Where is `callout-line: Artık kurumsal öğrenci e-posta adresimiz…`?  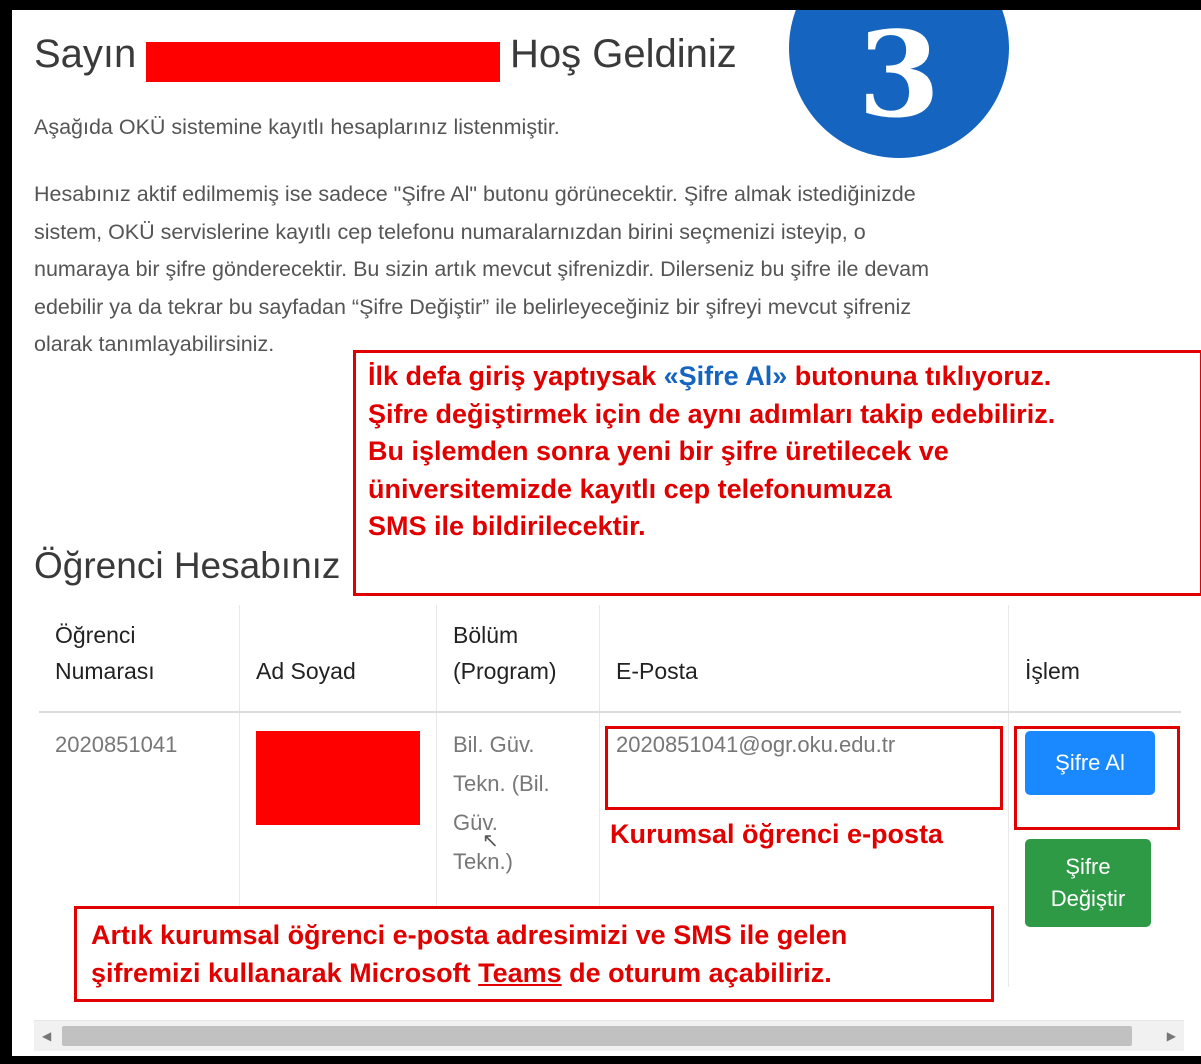
callout-line: Artık kurumsal öğrenci e-posta adresimiz… is located at coordinates (469, 935).